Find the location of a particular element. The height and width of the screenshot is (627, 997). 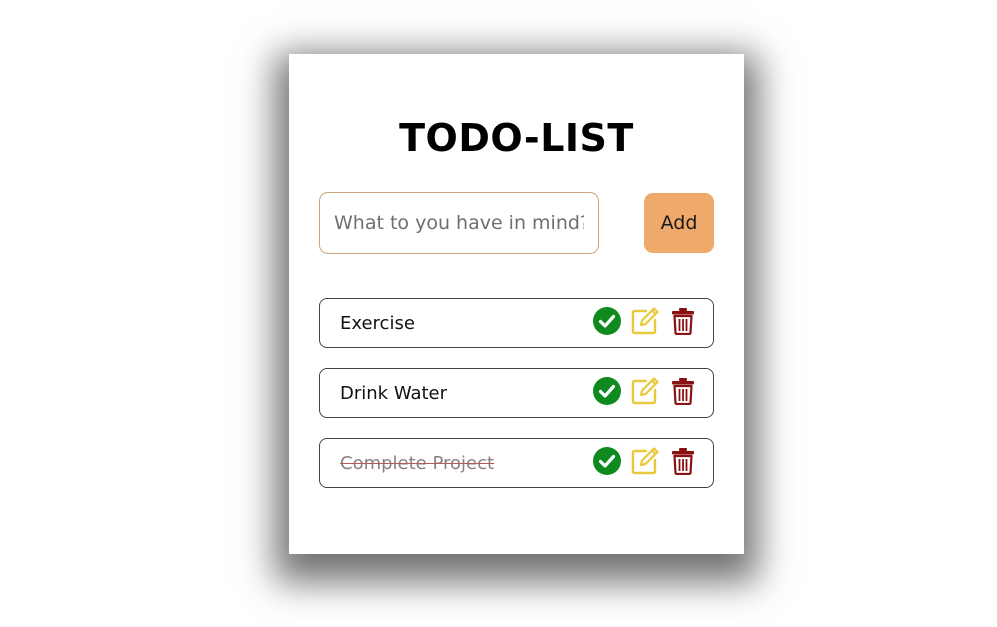

todo-text: Drink Water is located at coordinates (393, 393).